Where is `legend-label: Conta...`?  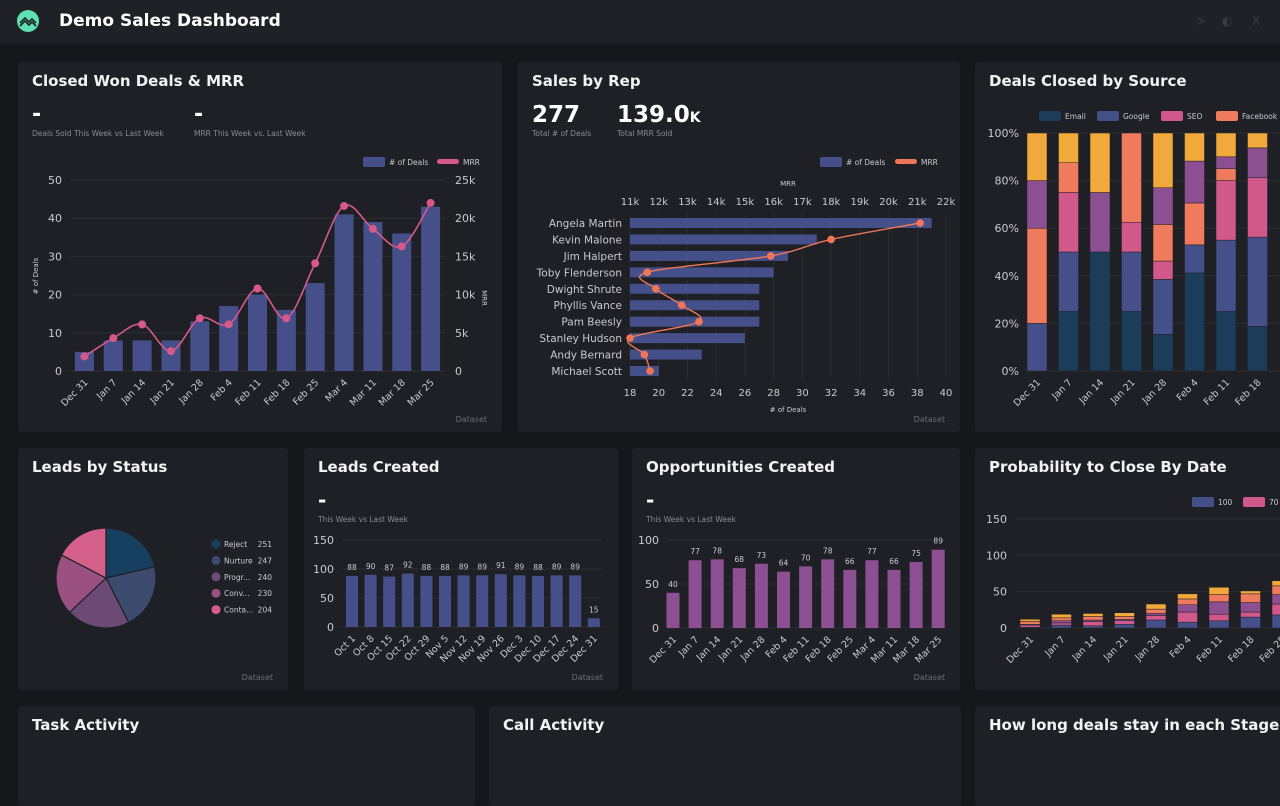
legend-label: Conta... is located at coordinates (238, 610).